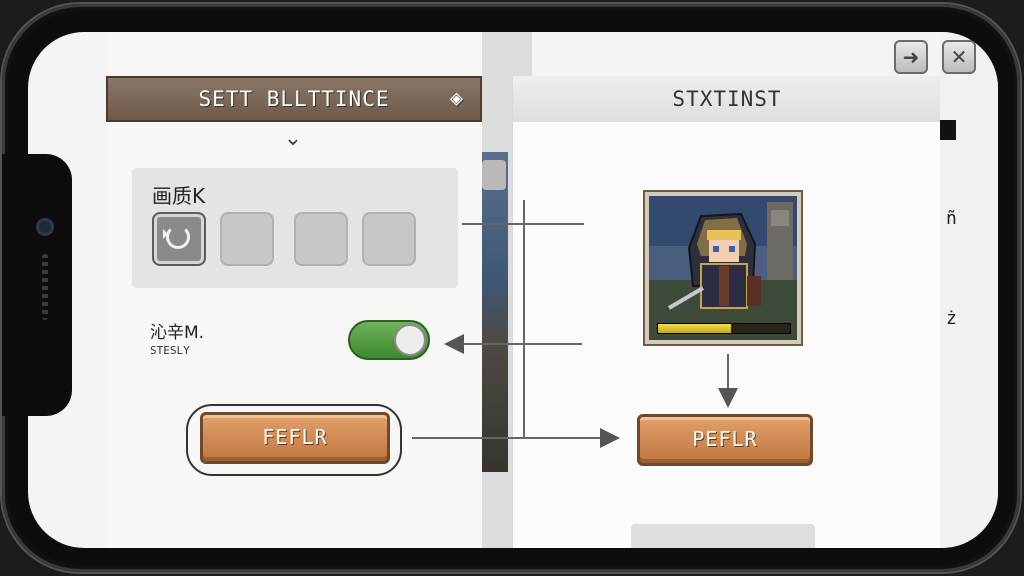 This screenshot has height=576, width=1024. What do you see at coordinates (495, 312) in the screenshot?
I see `background-game-art` at bounding box center [495, 312].